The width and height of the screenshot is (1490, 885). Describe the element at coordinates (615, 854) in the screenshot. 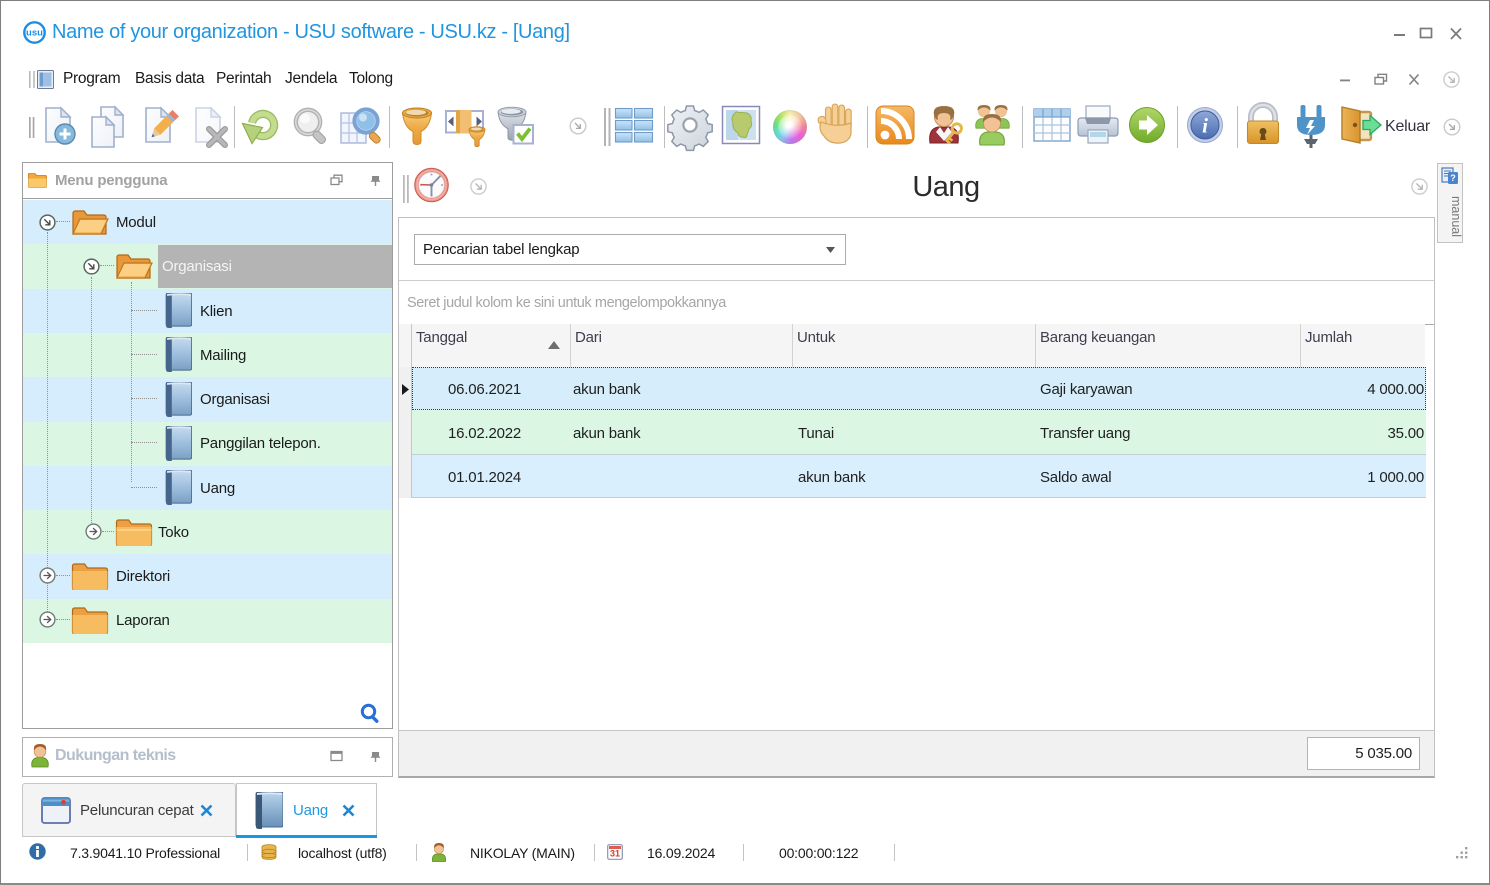

I see `svg-text: 31` at that location.